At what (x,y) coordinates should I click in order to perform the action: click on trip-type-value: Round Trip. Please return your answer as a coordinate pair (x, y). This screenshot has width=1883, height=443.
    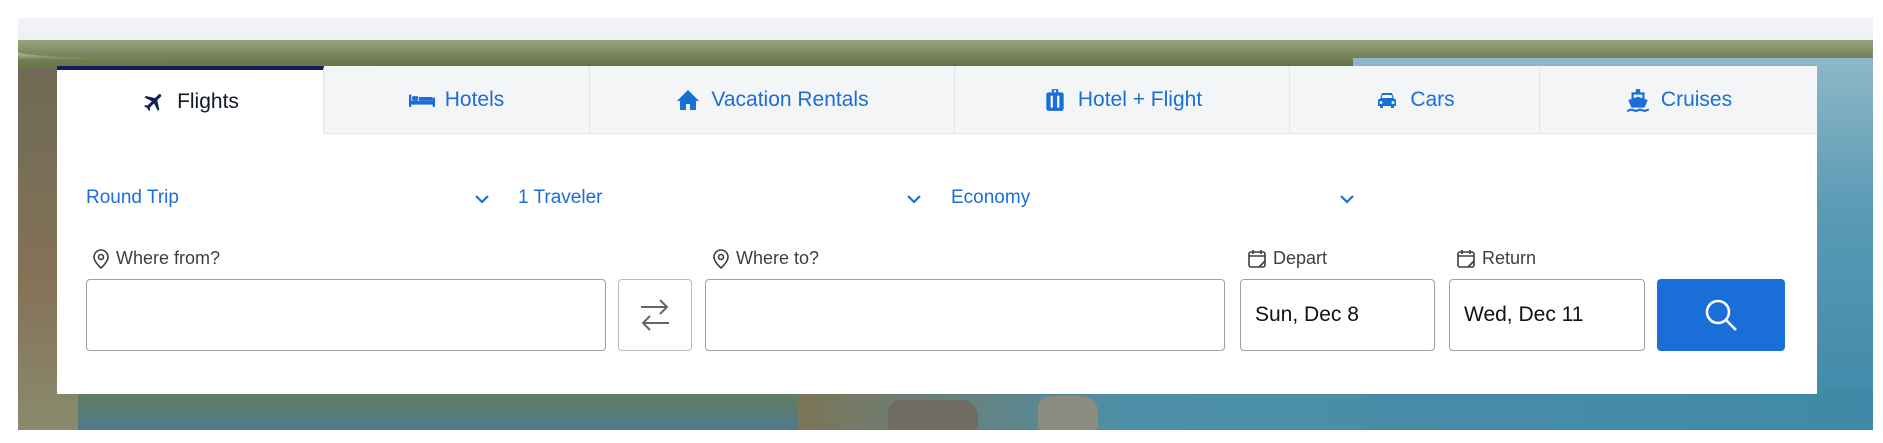
    Looking at the image, I should click on (132, 197).